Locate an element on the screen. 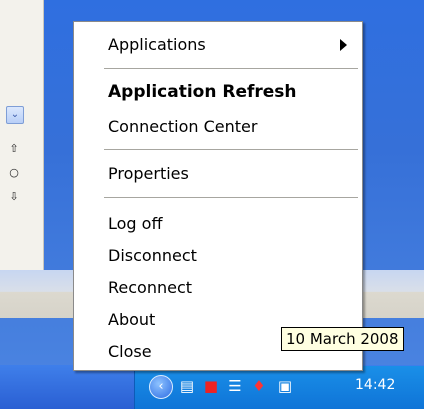 The image size is (424, 409). network-icon: ▤ is located at coordinates (187, 386).